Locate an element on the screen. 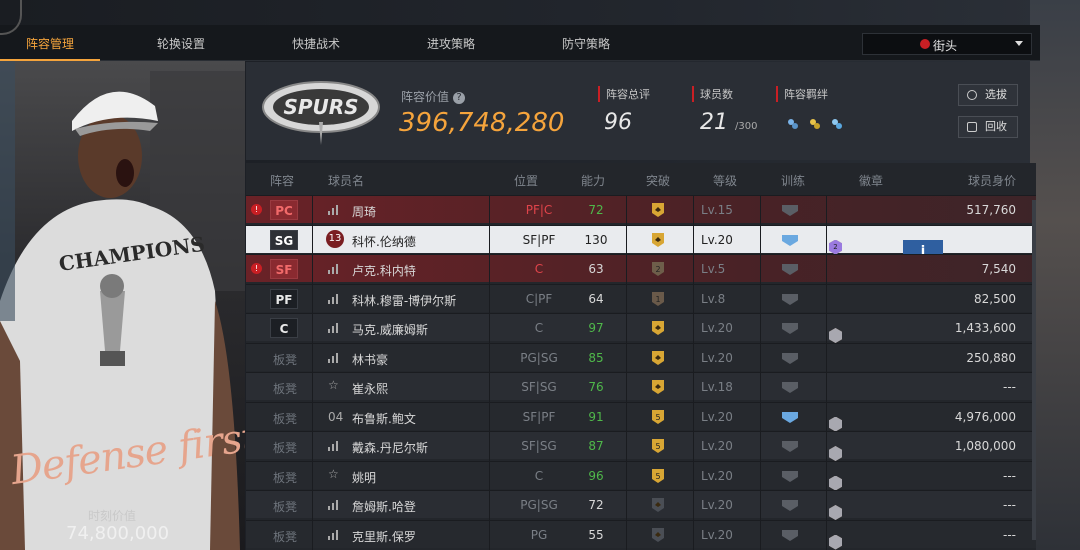 The height and width of the screenshot is (550, 1080). tab-offense: 进攻策略 is located at coordinates (451, 43).